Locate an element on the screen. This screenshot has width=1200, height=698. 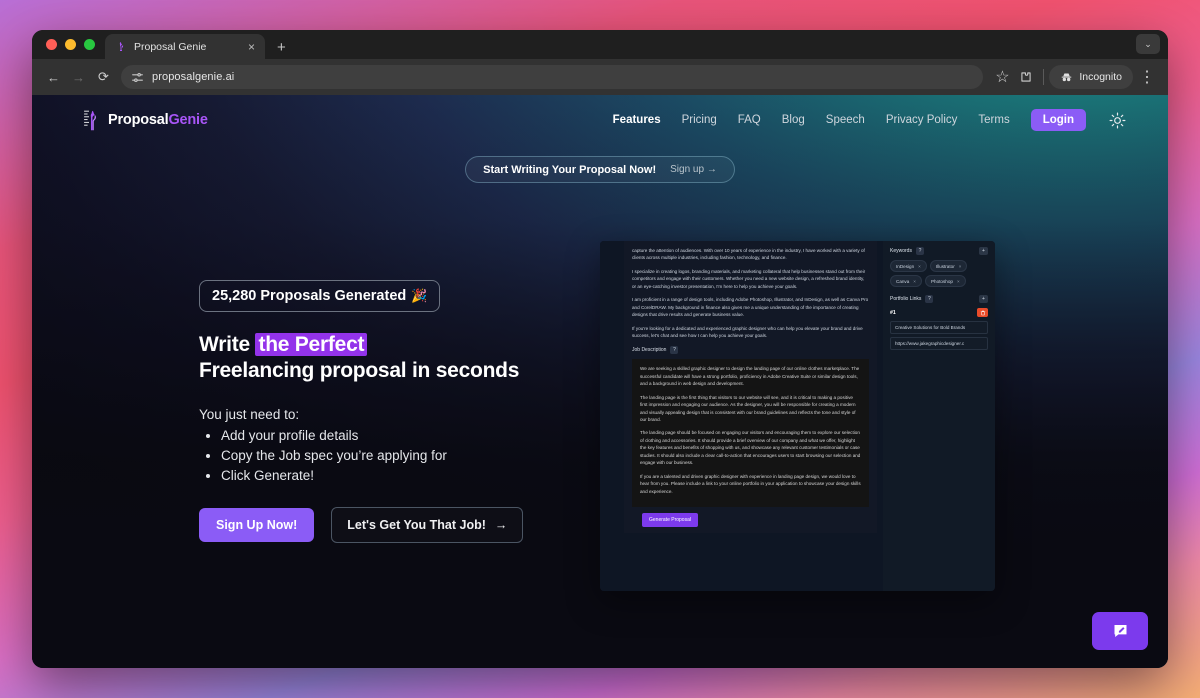
generate-proposal-button: Generate Proposal is located at coordinates (670, 519).